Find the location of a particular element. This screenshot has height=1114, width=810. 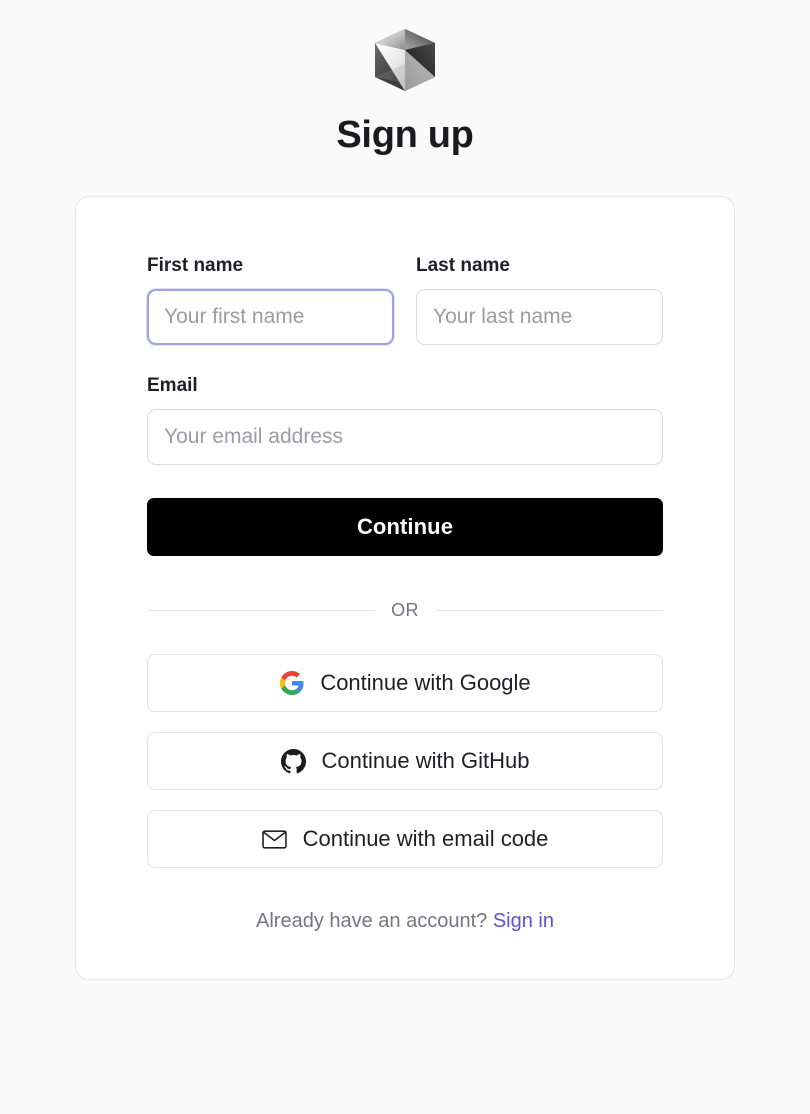

or-divider: OR is located at coordinates (405, 610).